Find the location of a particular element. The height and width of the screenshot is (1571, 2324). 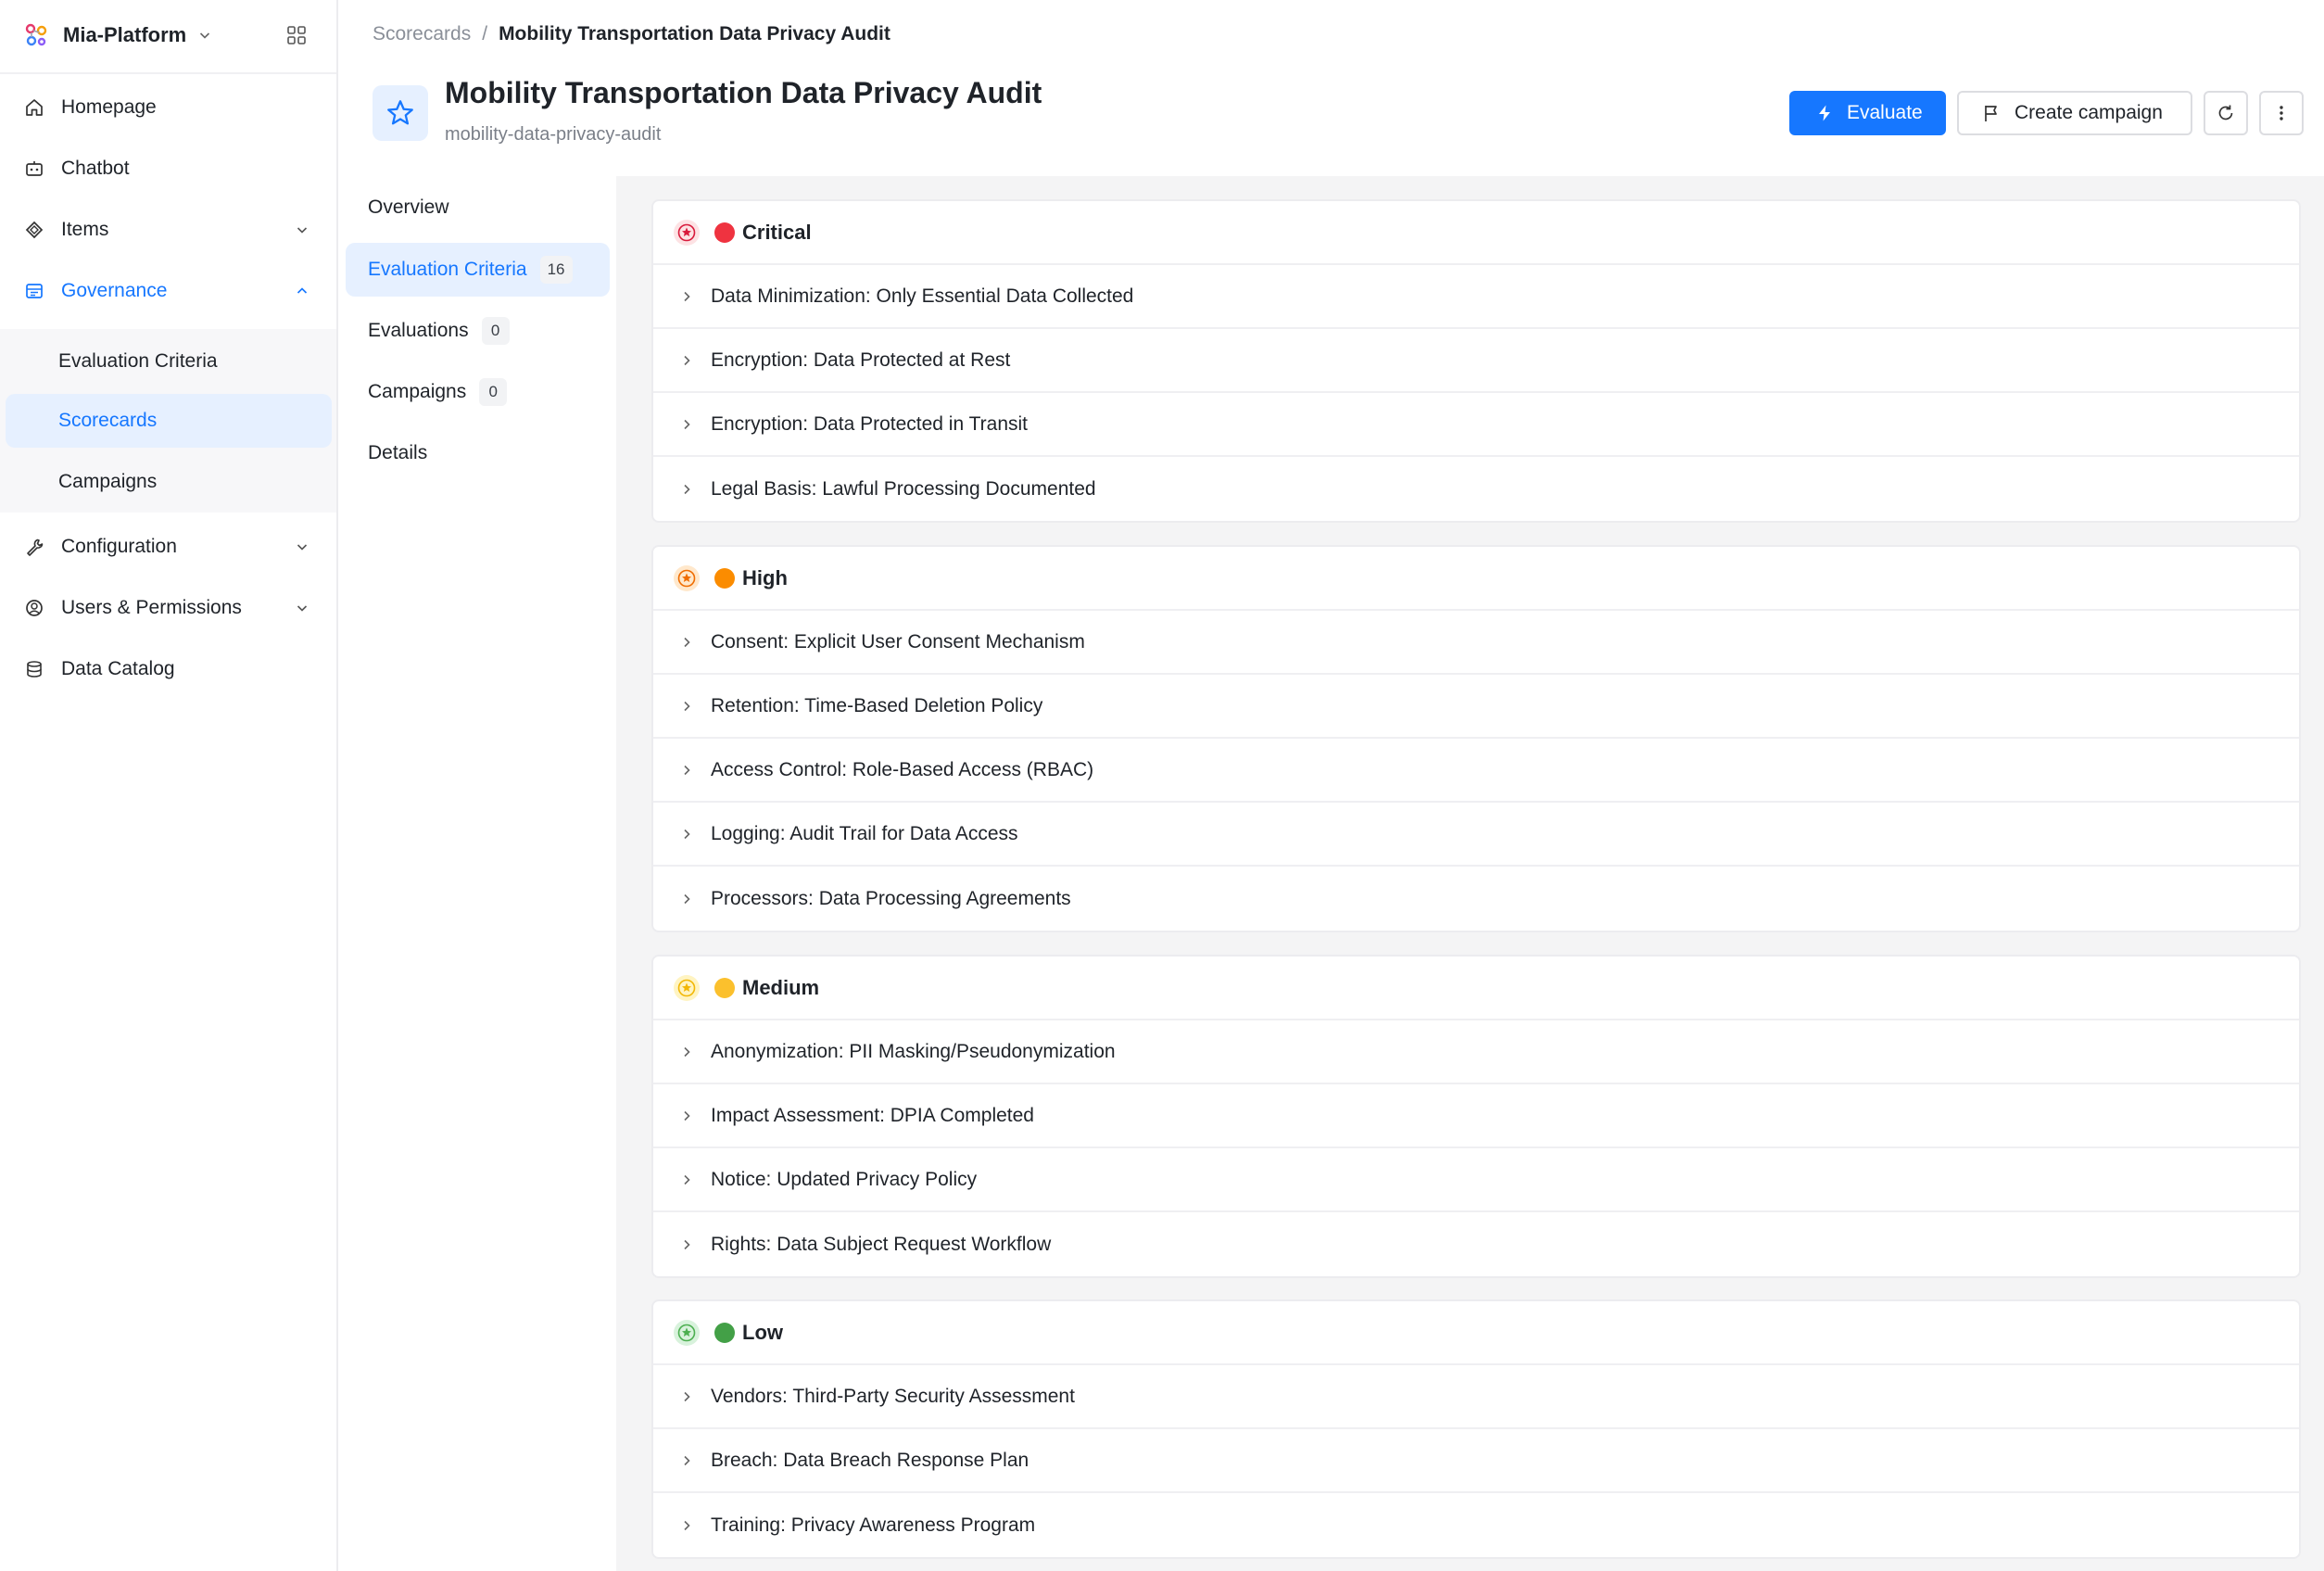

criterion-row: Consent: Explicit User Consent Mechanism is located at coordinates (1476, 643).